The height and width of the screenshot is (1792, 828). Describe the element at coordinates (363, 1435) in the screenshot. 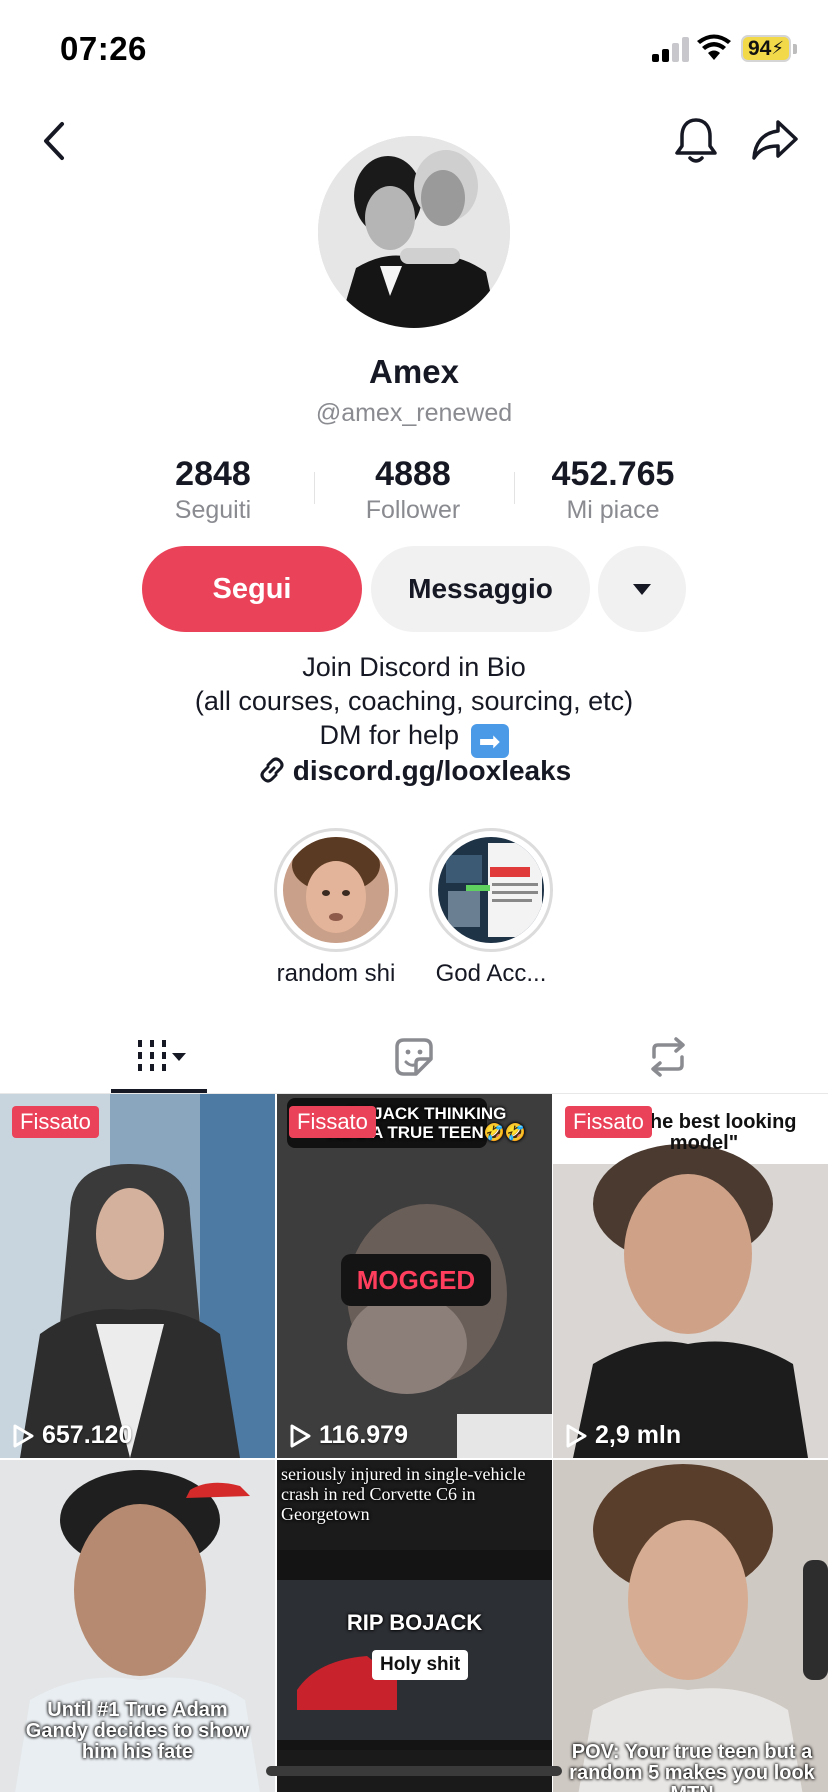

I see `view-count-value: 116.979` at that location.